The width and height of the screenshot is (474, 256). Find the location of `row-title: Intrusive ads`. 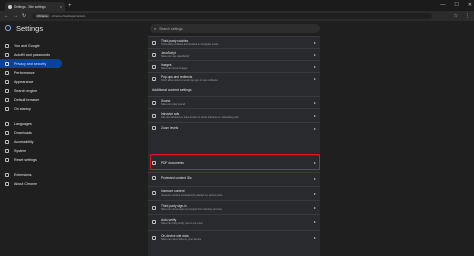

row-title: Intrusive ads is located at coordinates (170, 113).